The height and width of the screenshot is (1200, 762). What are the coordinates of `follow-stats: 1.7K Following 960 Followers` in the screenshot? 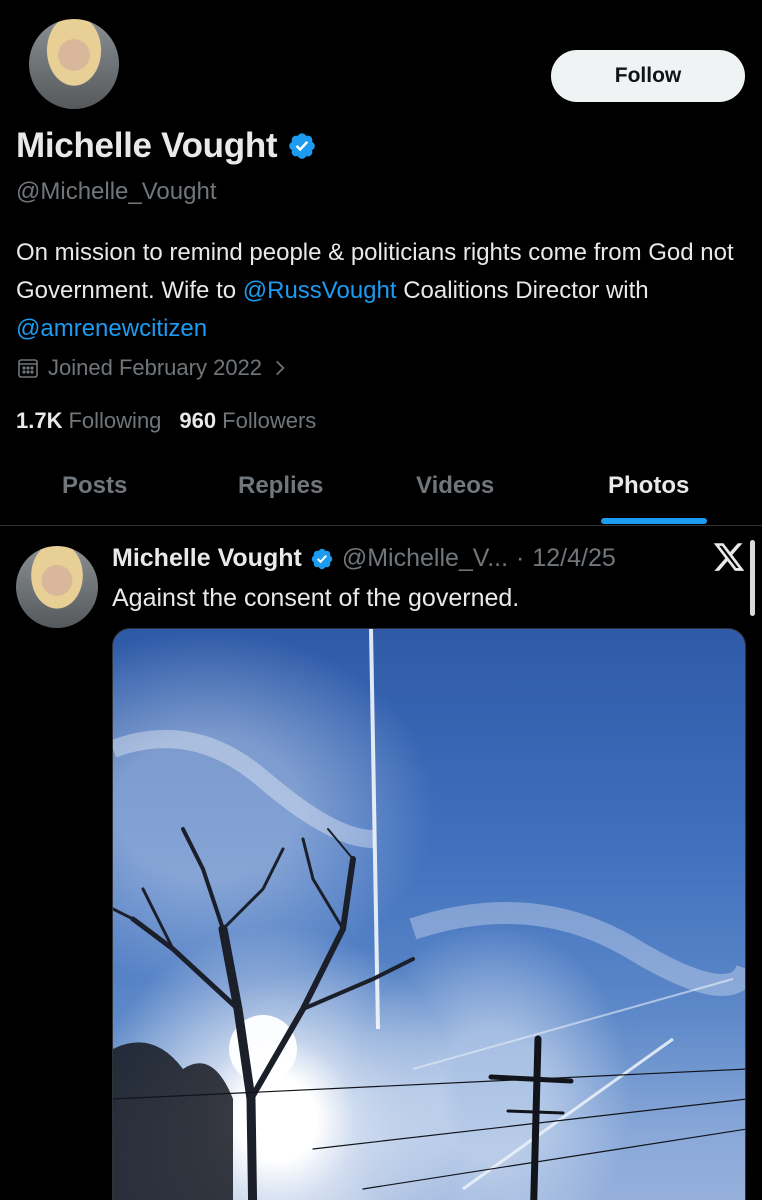 It's located at (166, 421).